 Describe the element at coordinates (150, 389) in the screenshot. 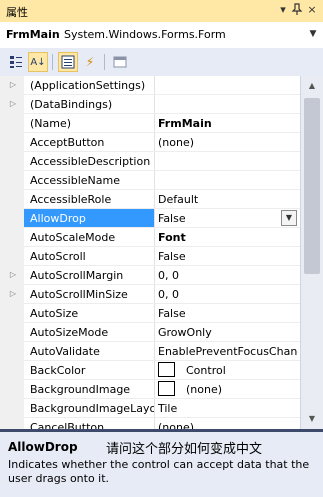

I see `property-row: BackgroundImage (none)` at that location.